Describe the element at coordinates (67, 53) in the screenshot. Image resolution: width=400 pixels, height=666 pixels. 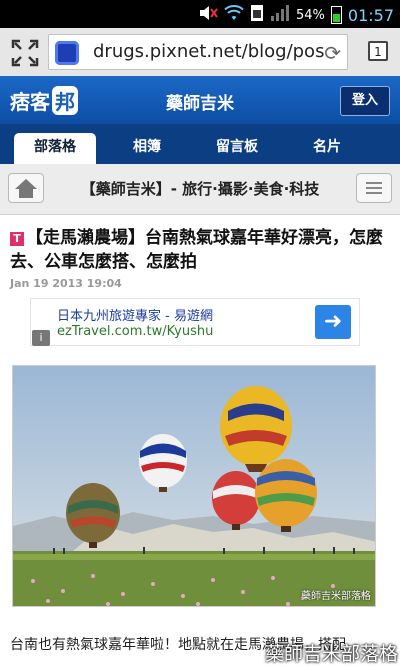
I see `site-favicon-icon` at that location.